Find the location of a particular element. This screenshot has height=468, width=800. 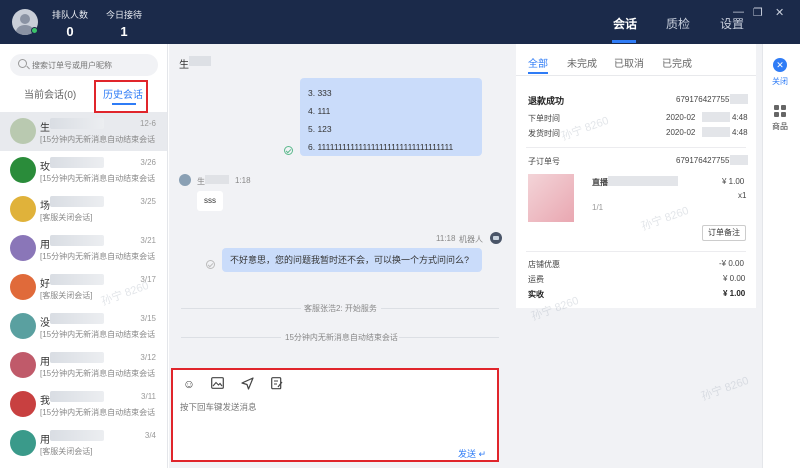

nav-quality: 质检 is located at coordinates (678, 23).